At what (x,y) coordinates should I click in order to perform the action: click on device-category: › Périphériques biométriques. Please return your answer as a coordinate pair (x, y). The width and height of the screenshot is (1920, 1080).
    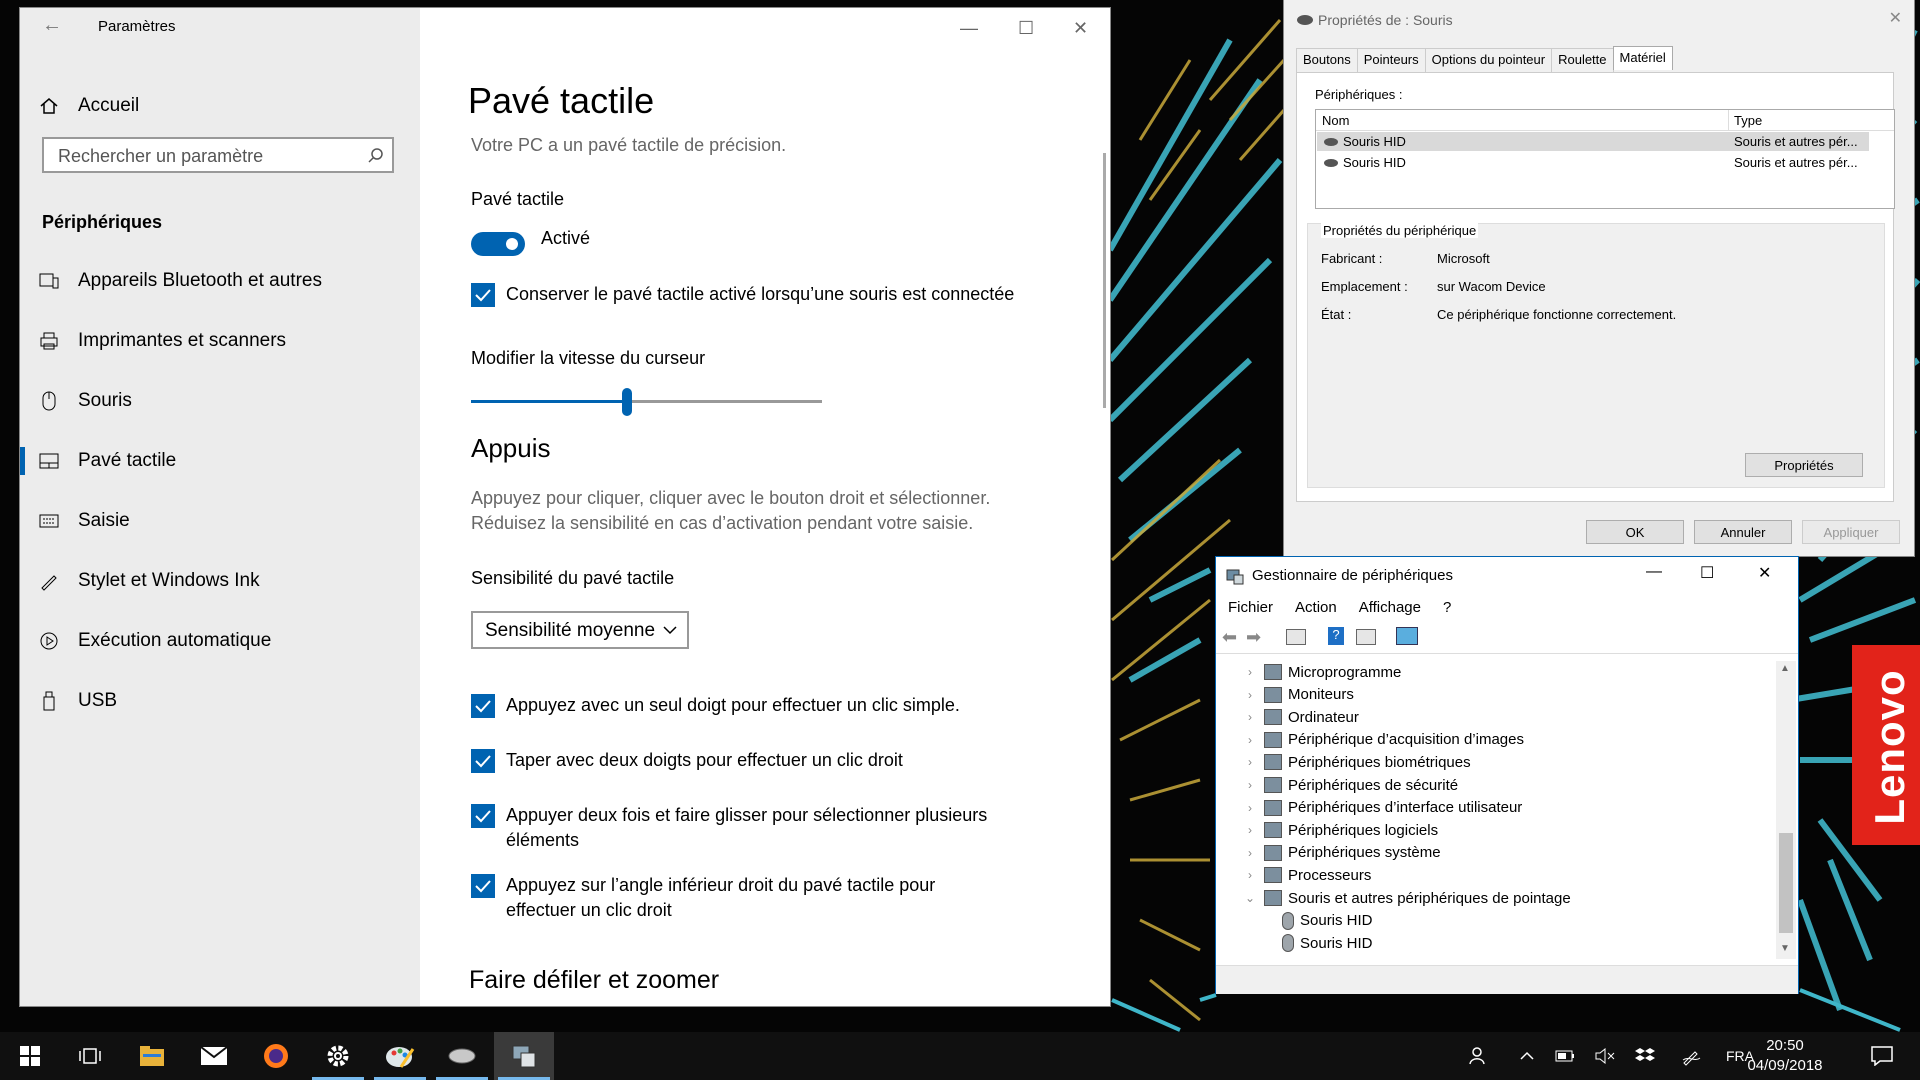
    Looking at the image, I should click on (1356, 762).